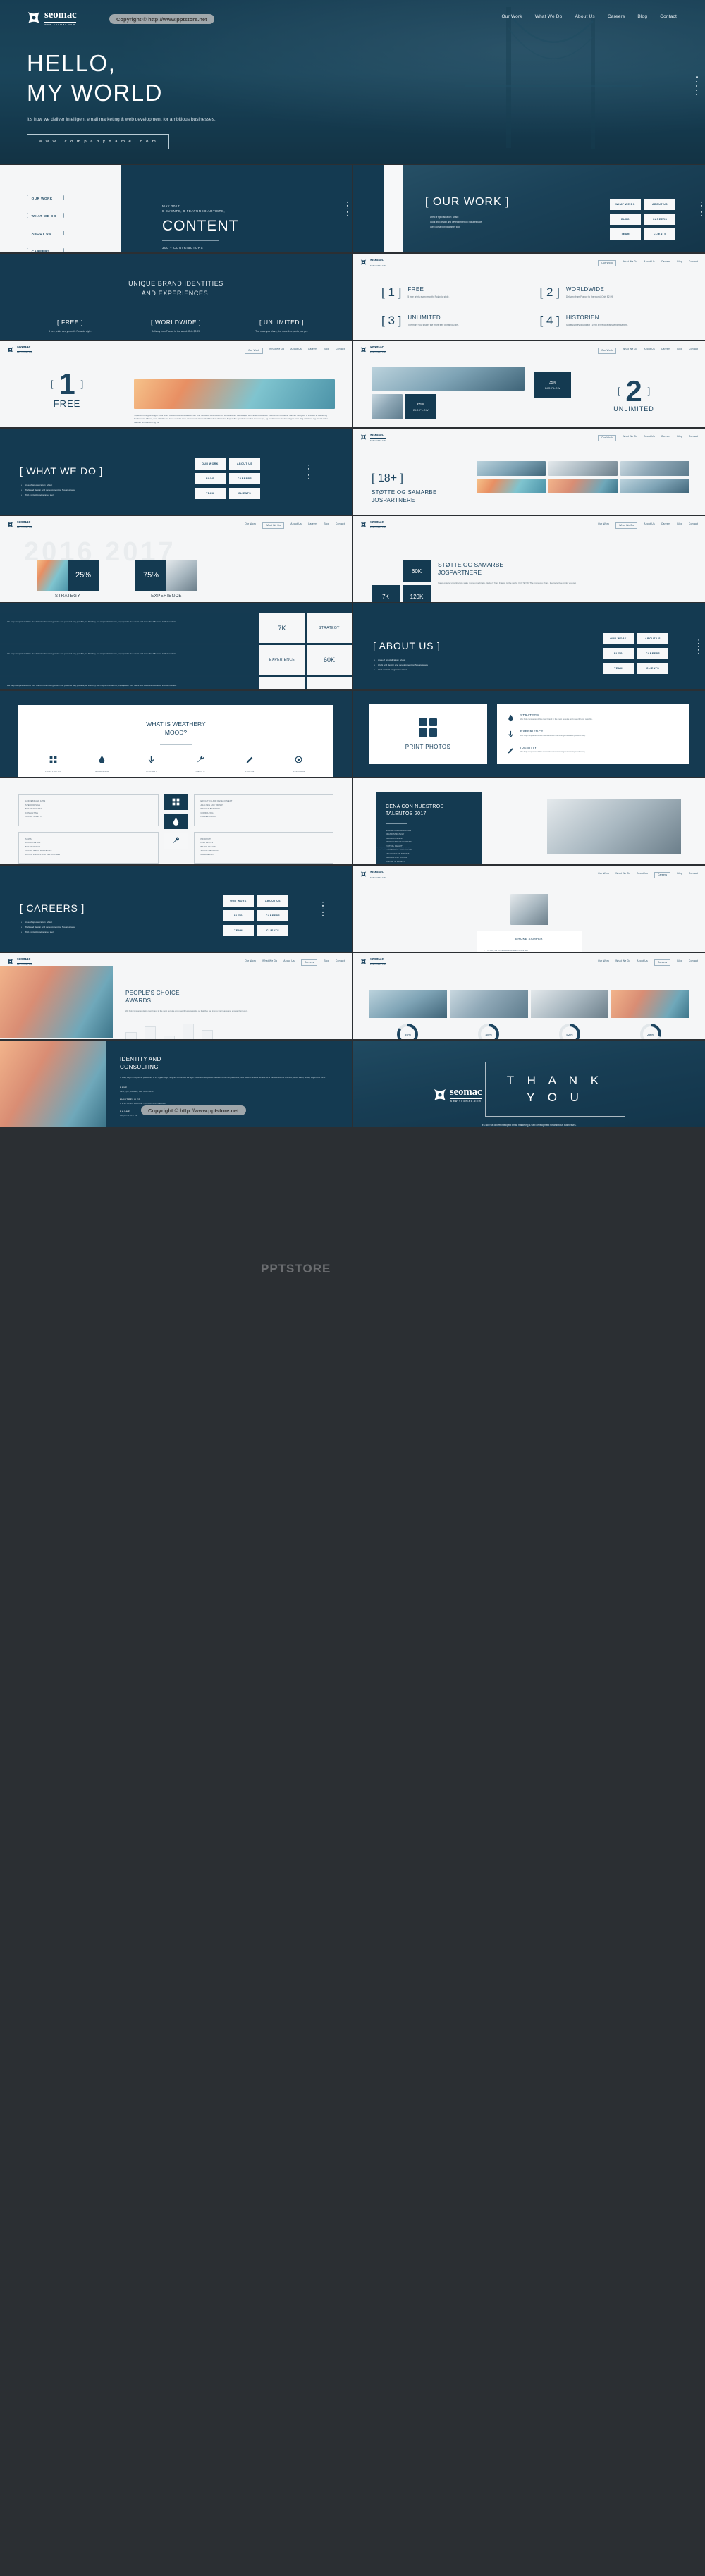 The height and width of the screenshot is (2576, 705). I want to click on weathery-icon-cell: STRATEGY, so click(152, 764).